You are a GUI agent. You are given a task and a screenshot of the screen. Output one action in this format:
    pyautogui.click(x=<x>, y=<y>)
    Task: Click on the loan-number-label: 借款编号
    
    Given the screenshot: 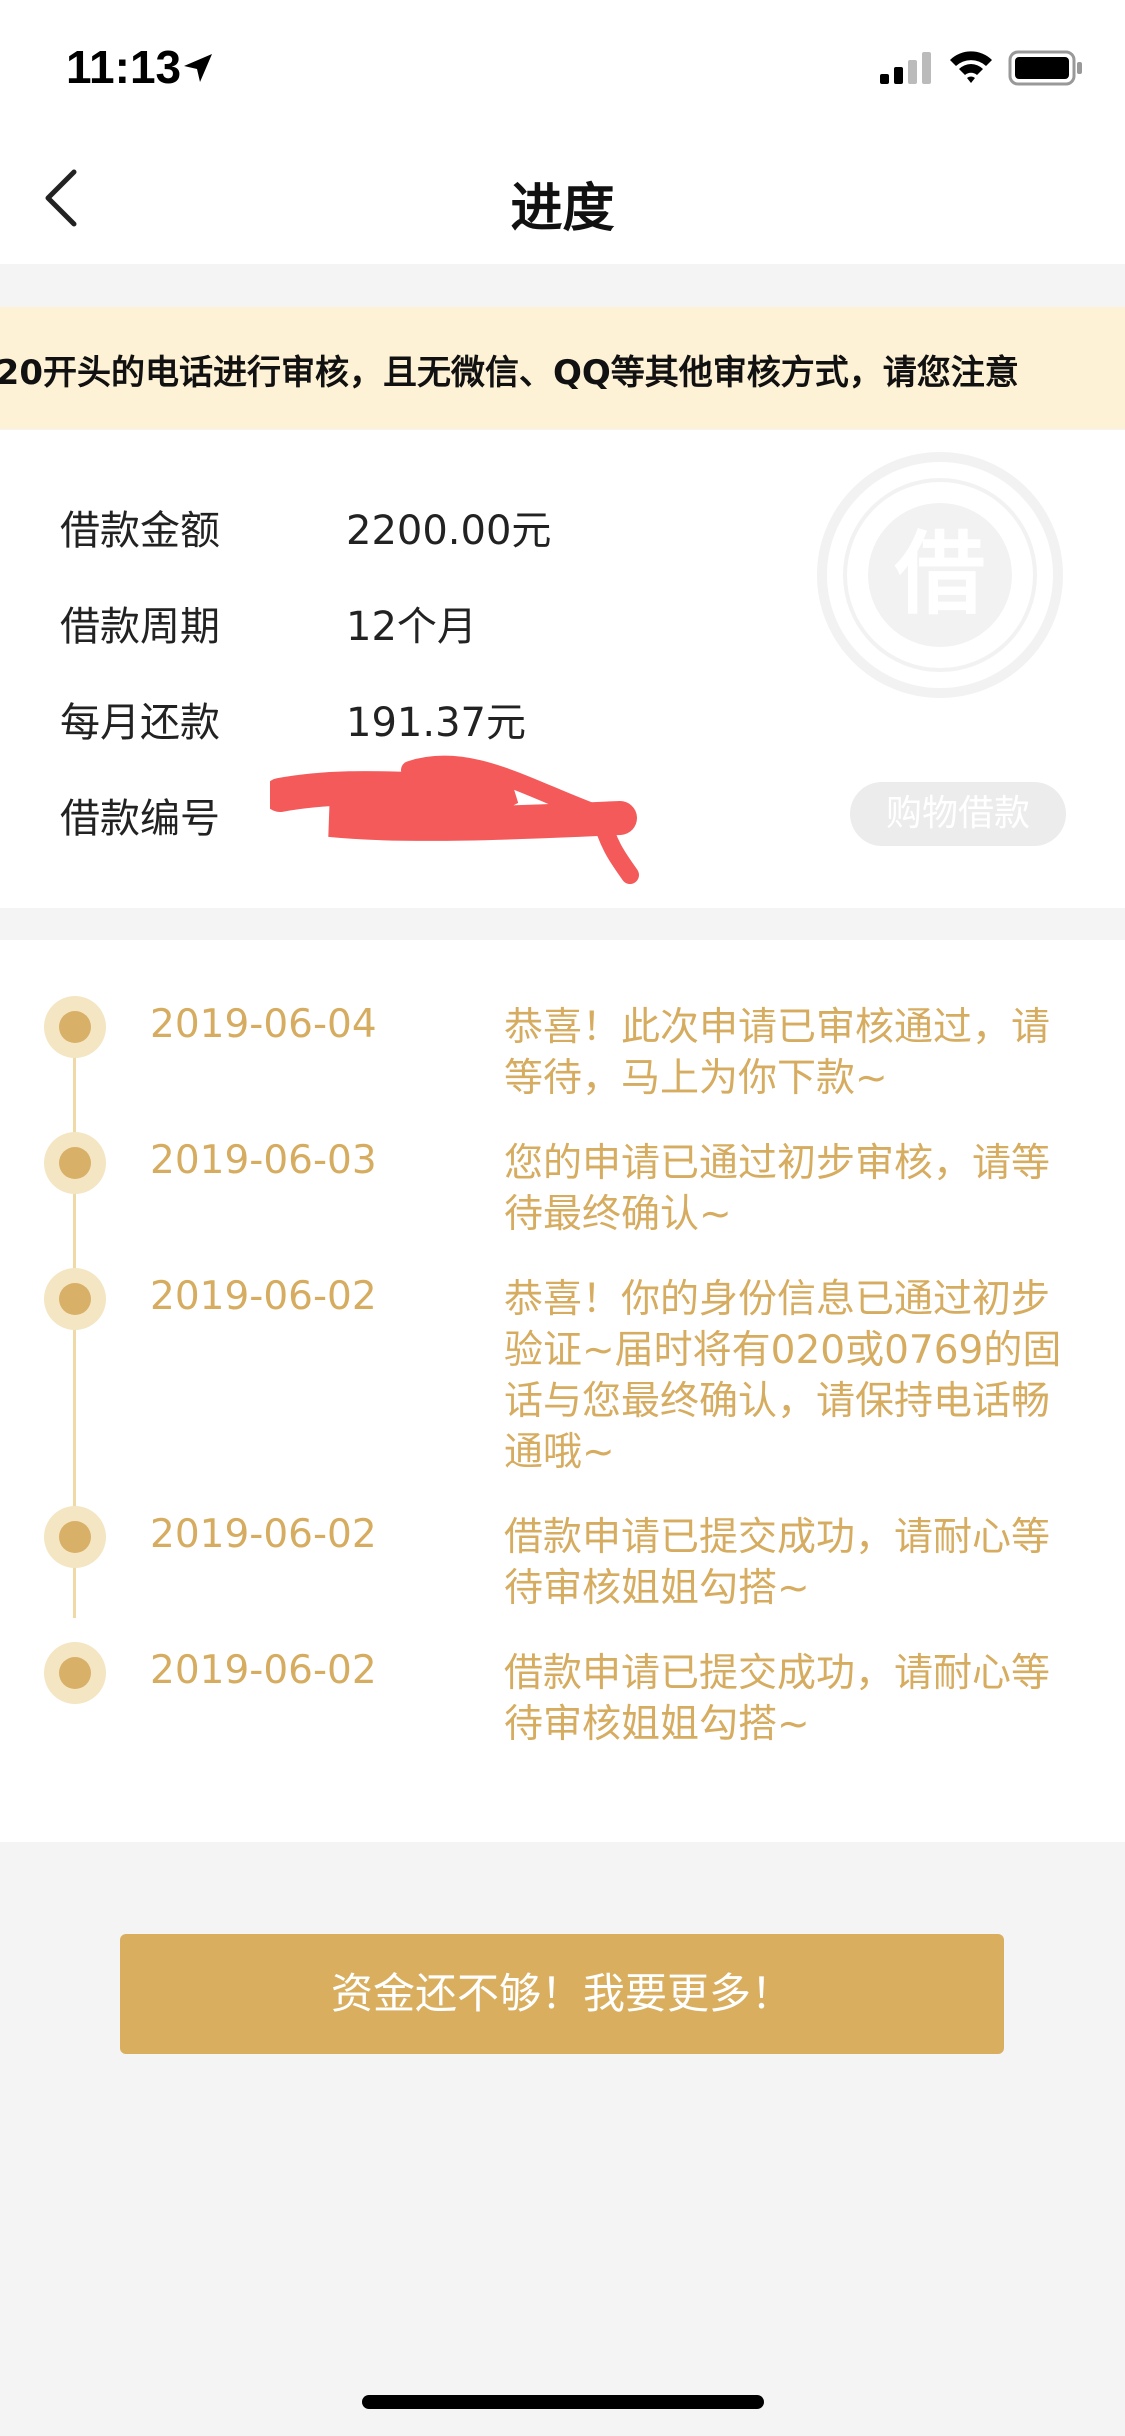 What is the action you would take?
    pyautogui.click(x=140, y=819)
    